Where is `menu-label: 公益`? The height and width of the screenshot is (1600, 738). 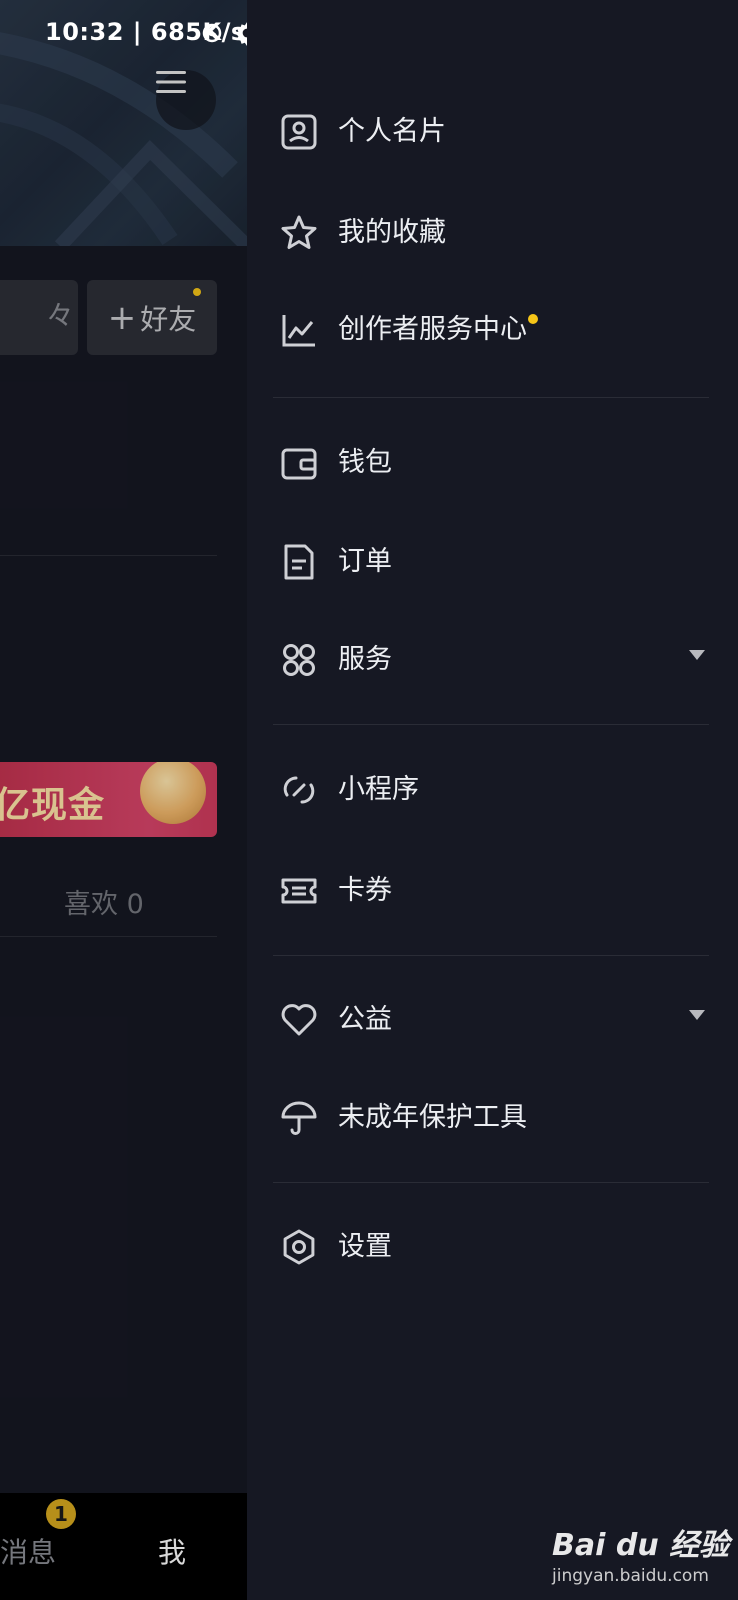 menu-label: 公益 is located at coordinates (365, 1019).